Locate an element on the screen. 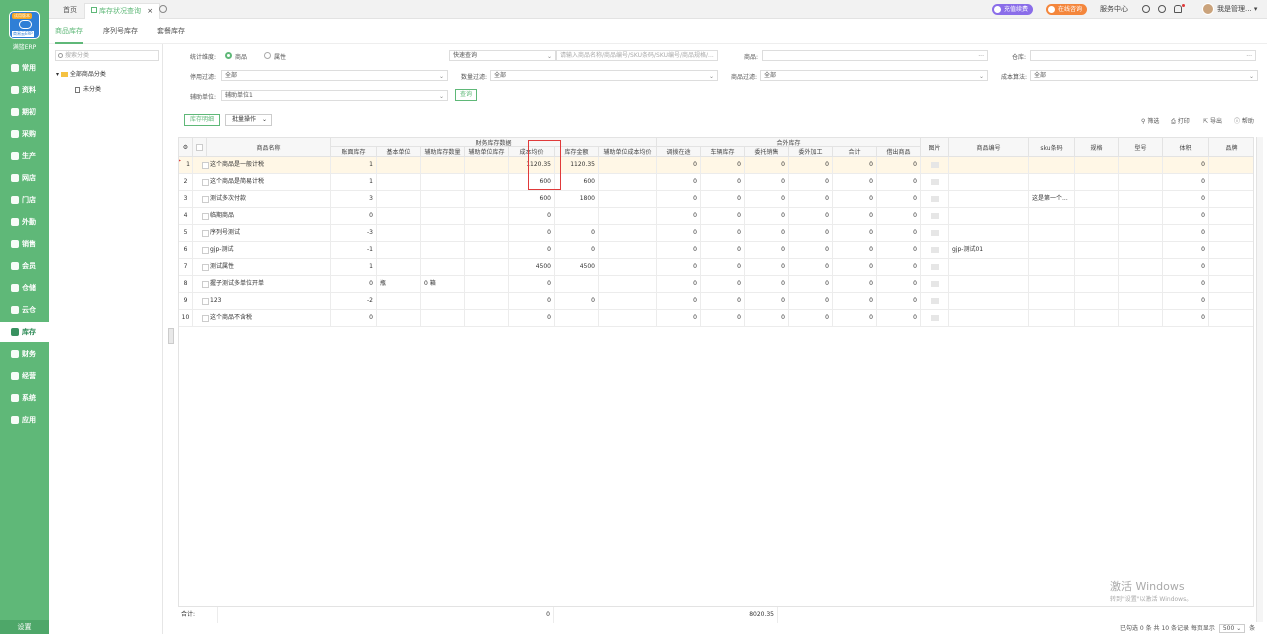 This screenshot has width=1267, height=634. tab-stock-query: 库存状况查询 × is located at coordinates (122, 11).